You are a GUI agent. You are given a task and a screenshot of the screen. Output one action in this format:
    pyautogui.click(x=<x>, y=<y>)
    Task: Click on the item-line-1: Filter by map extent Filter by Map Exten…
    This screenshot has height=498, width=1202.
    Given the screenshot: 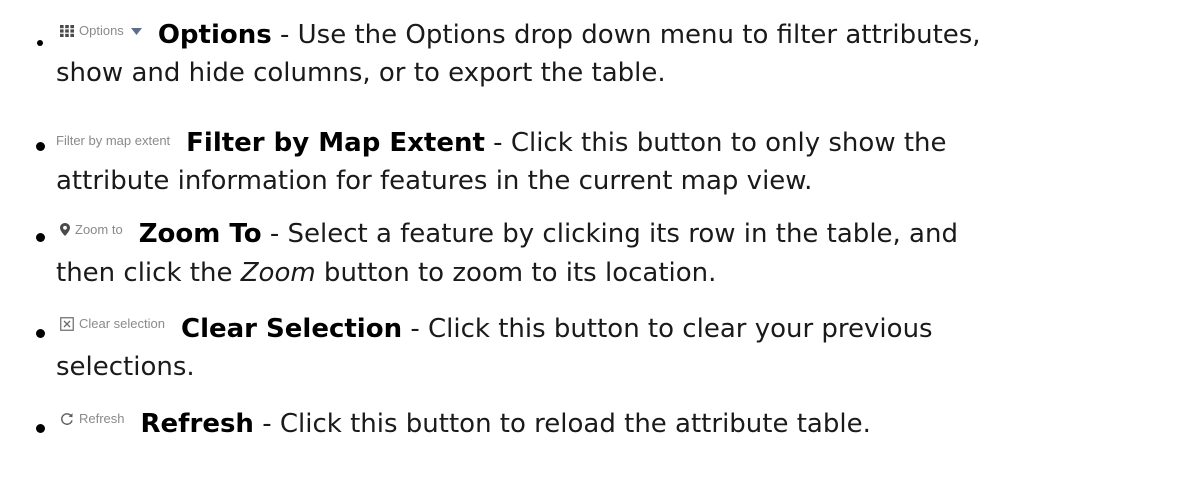 What is the action you would take?
    pyautogui.click(x=501, y=143)
    